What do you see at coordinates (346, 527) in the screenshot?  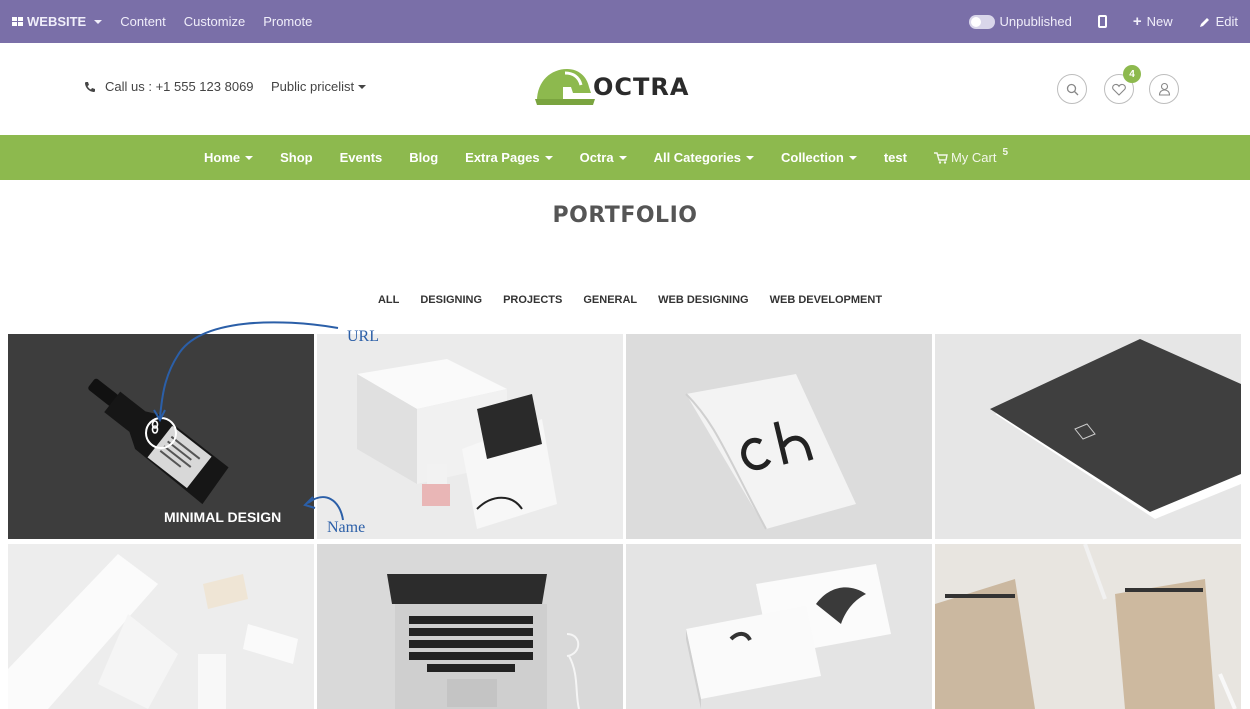 I see `name-annotation-label: Name` at bounding box center [346, 527].